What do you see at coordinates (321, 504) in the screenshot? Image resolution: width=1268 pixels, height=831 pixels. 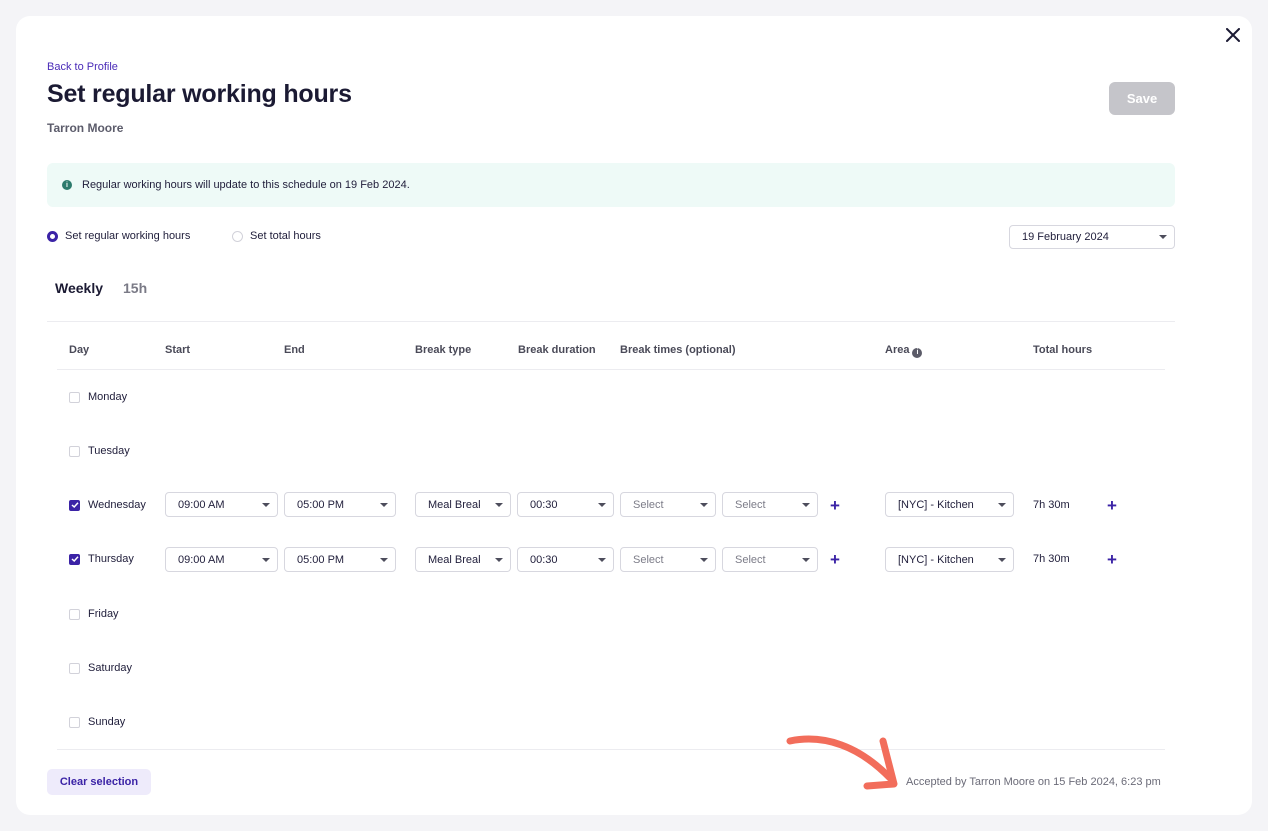 I see `end-time-value: 05:00 PM` at bounding box center [321, 504].